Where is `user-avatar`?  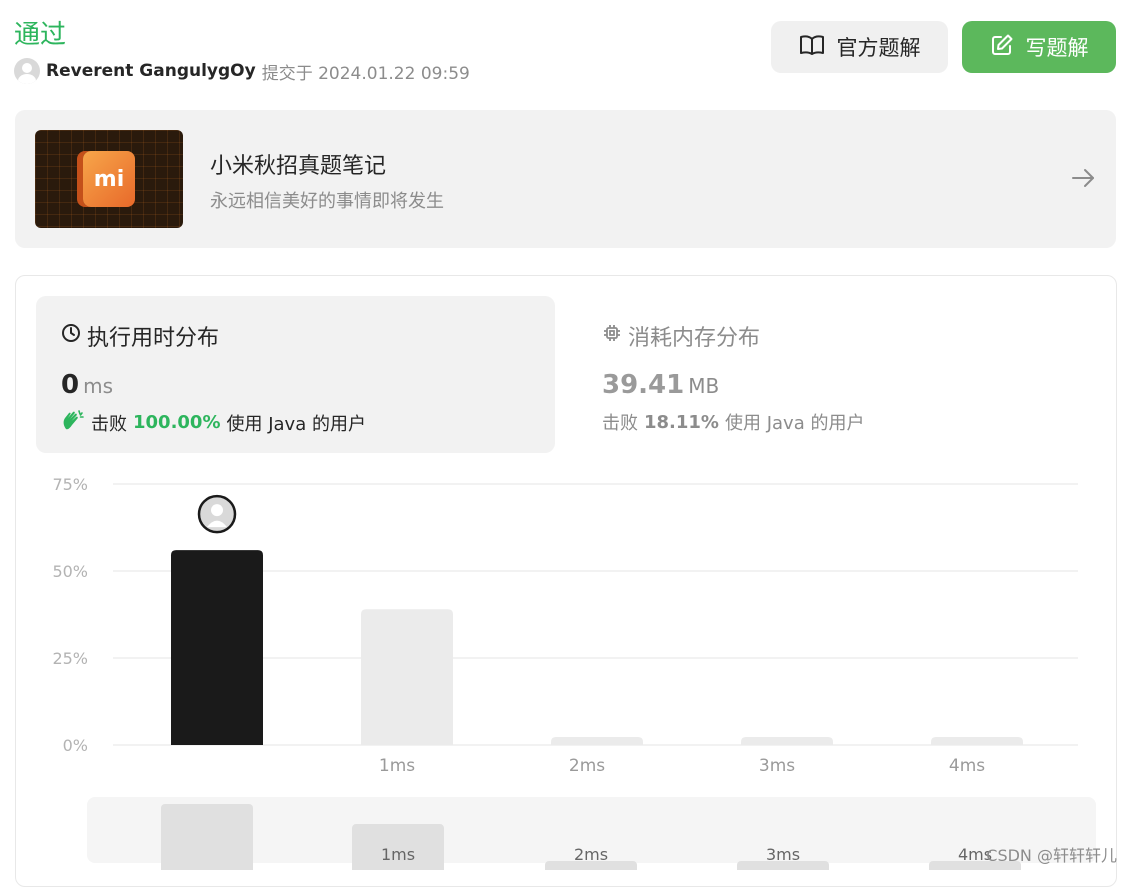
user-avatar is located at coordinates (27, 71).